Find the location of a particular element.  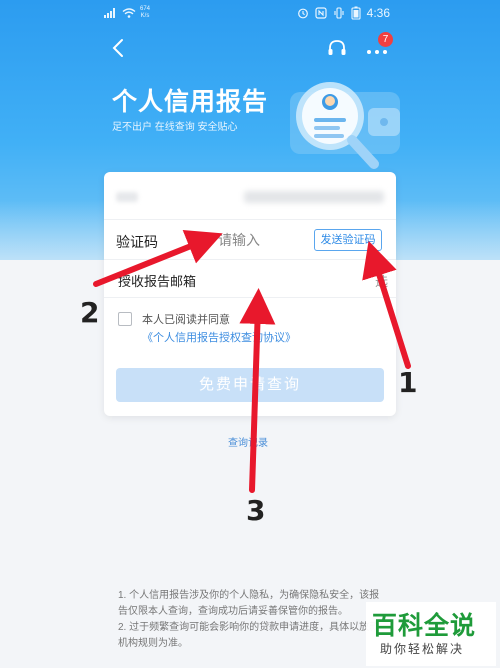

clock: 4:36 is located at coordinates (378, 13).